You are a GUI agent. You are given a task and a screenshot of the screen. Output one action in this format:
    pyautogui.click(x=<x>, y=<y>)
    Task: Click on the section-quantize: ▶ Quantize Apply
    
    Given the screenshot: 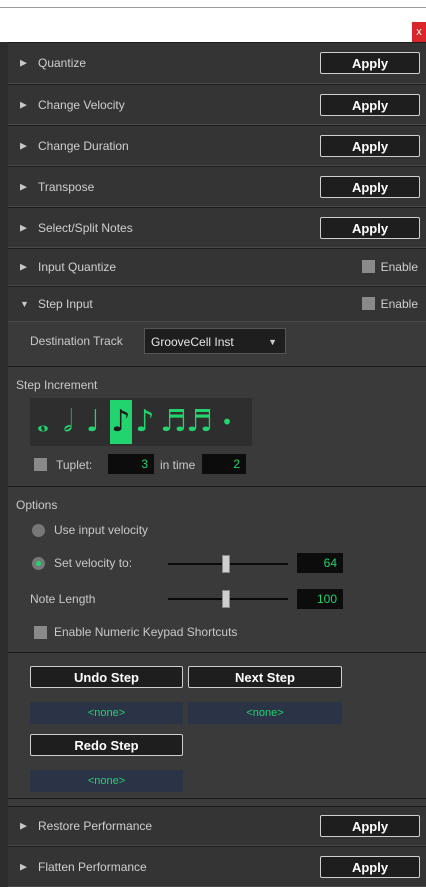 What is the action you would take?
    pyautogui.click(x=217, y=63)
    